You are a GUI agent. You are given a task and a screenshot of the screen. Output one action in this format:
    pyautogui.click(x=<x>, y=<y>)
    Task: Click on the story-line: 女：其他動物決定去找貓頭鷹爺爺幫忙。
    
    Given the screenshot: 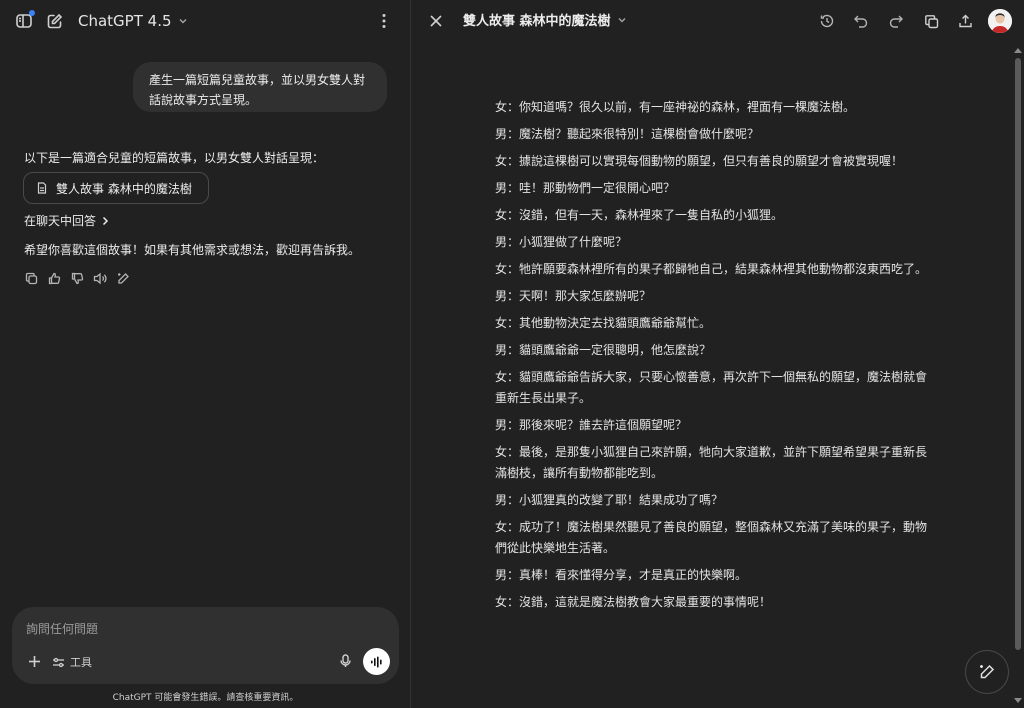 What is the action you would take?
    pyautogui.click(x=603, y=323)
    